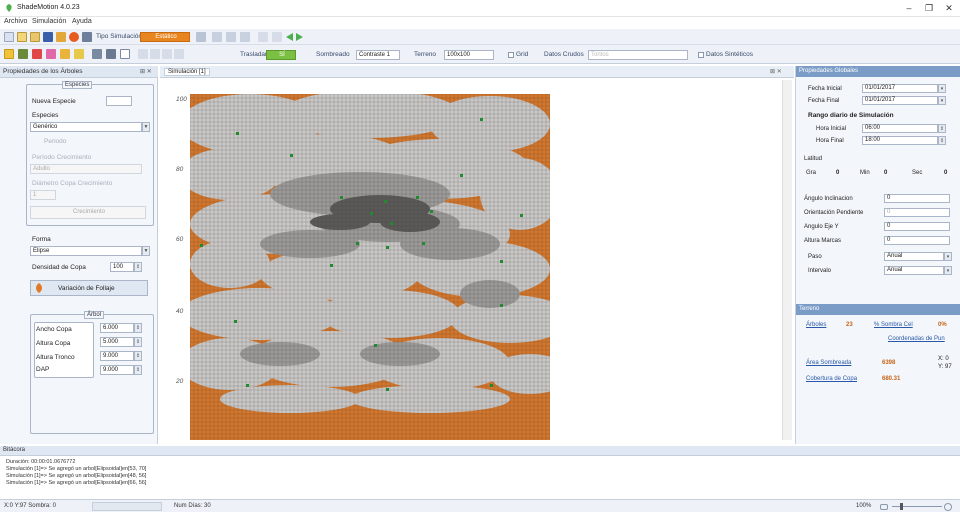 The width and height of the screenshot is (960, 512). What do you see at coordinates (949, 8) in the screenshot?
I see `close-button: ✕` at bounding box center [949, 8].